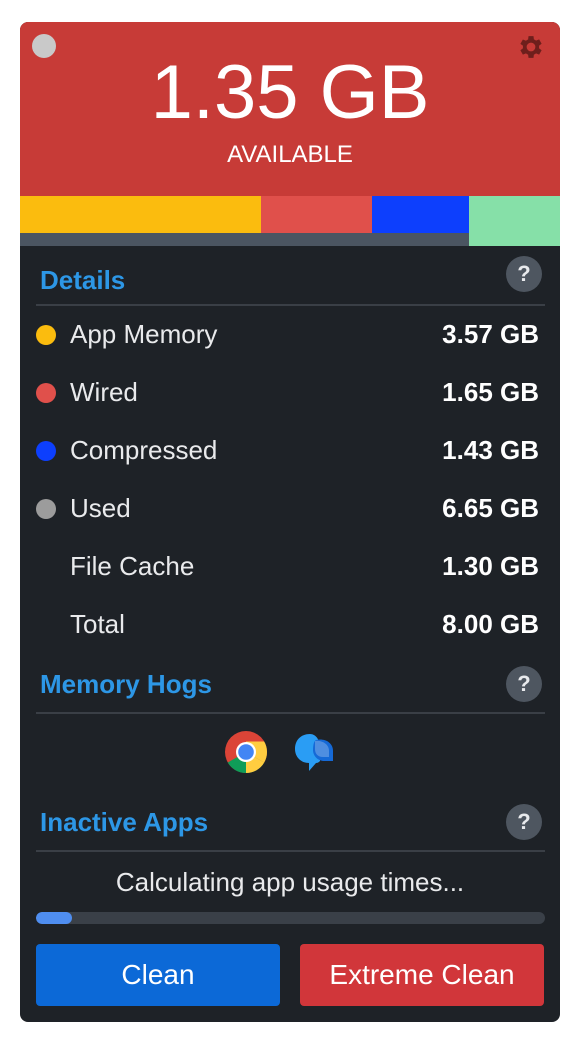 This screenshot has width=580, height=1042. I want to click on available-amount: 1.35 GB, so click(290, 92).